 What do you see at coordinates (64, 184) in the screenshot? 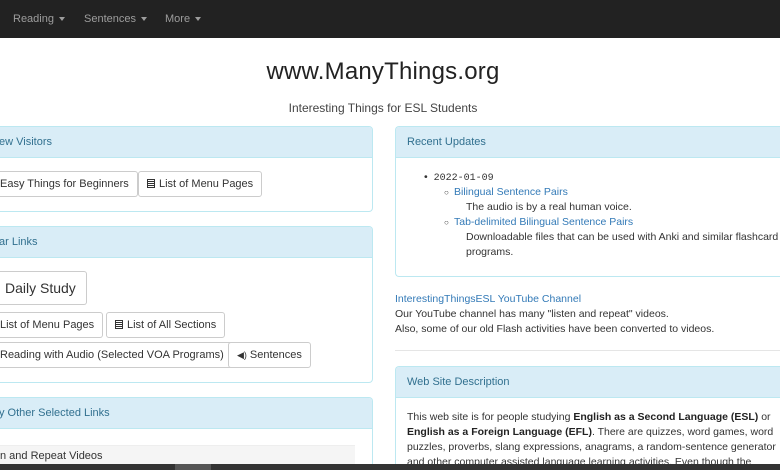
I see `button-label: Easy Things for Beginners` at bounding box center [64, 184].